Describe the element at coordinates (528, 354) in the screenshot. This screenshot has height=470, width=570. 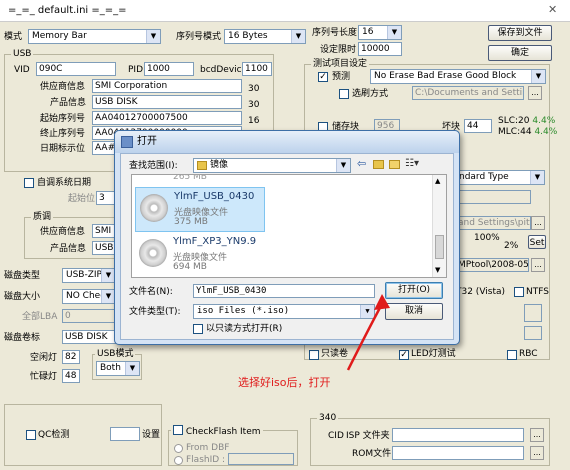
I see `rbc-label: RBC` at that location.